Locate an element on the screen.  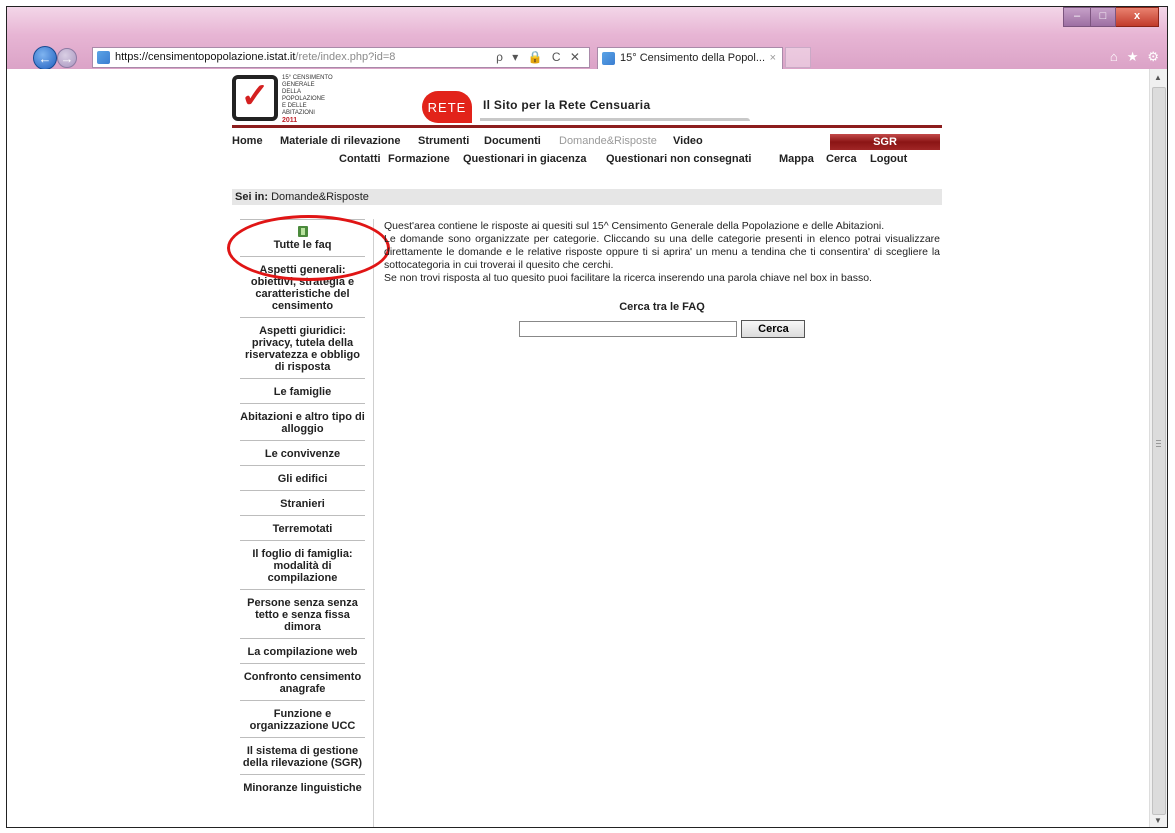
breadcrumb: Sei in: Domande&Risposte is located at coordinates (587, 197).